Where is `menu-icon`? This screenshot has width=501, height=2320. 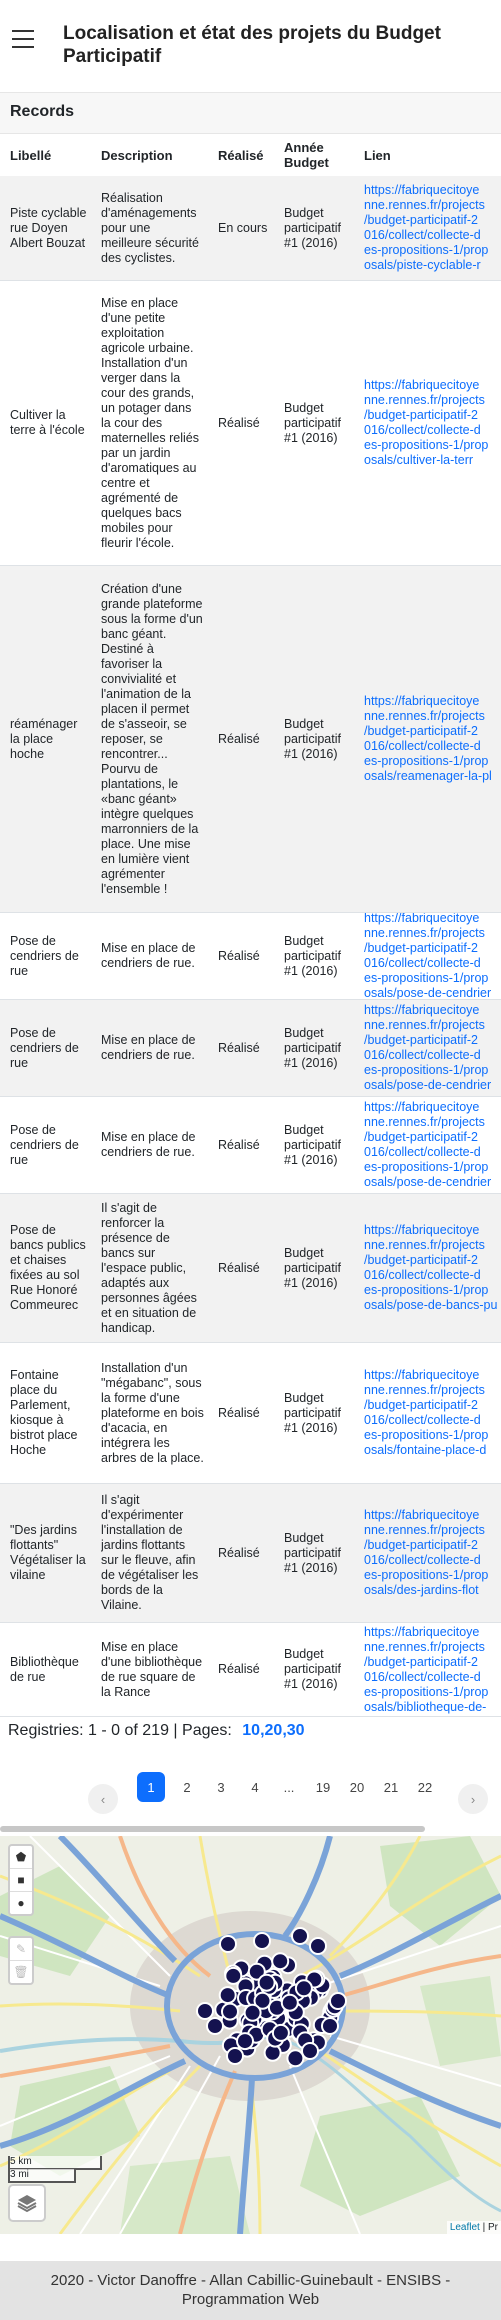 menu-icon is located at coordinates (23, 42).